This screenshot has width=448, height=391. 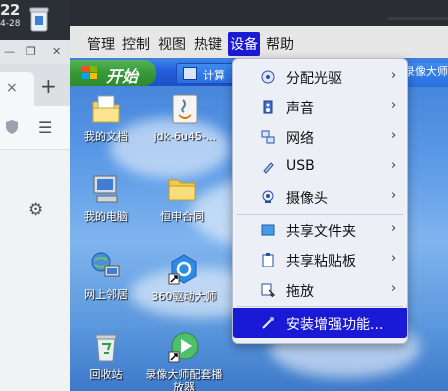 I want to click on desktop-icon-recycle-bin: 回收站, so click(x=106, y=355).